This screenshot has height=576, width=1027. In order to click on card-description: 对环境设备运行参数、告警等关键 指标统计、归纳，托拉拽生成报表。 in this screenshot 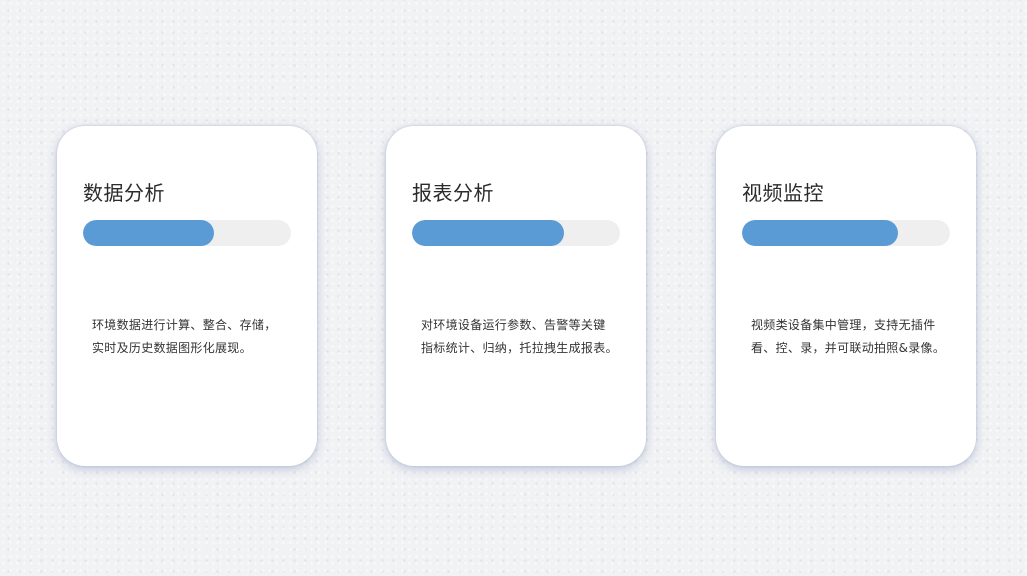, I will do `click(528, 337)`.